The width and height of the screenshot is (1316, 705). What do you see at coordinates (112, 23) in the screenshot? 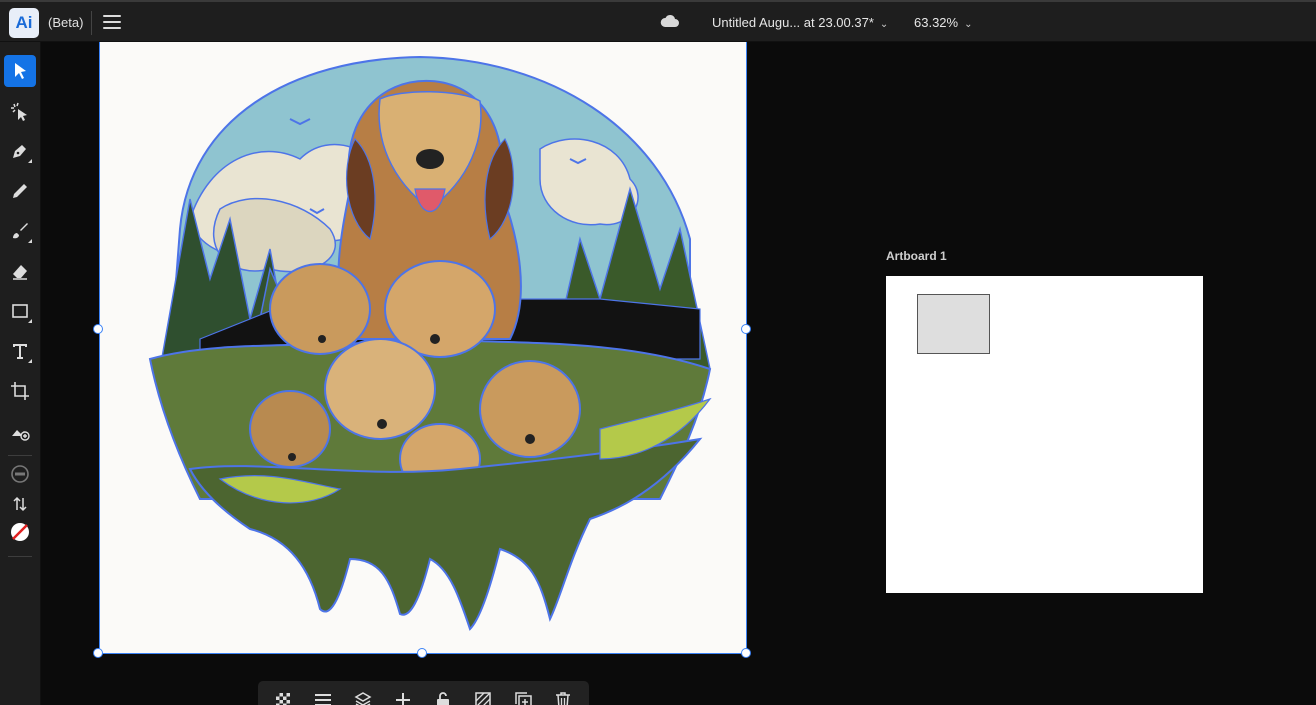
I see `hamburger-icon` at bounding box center [112, 23].